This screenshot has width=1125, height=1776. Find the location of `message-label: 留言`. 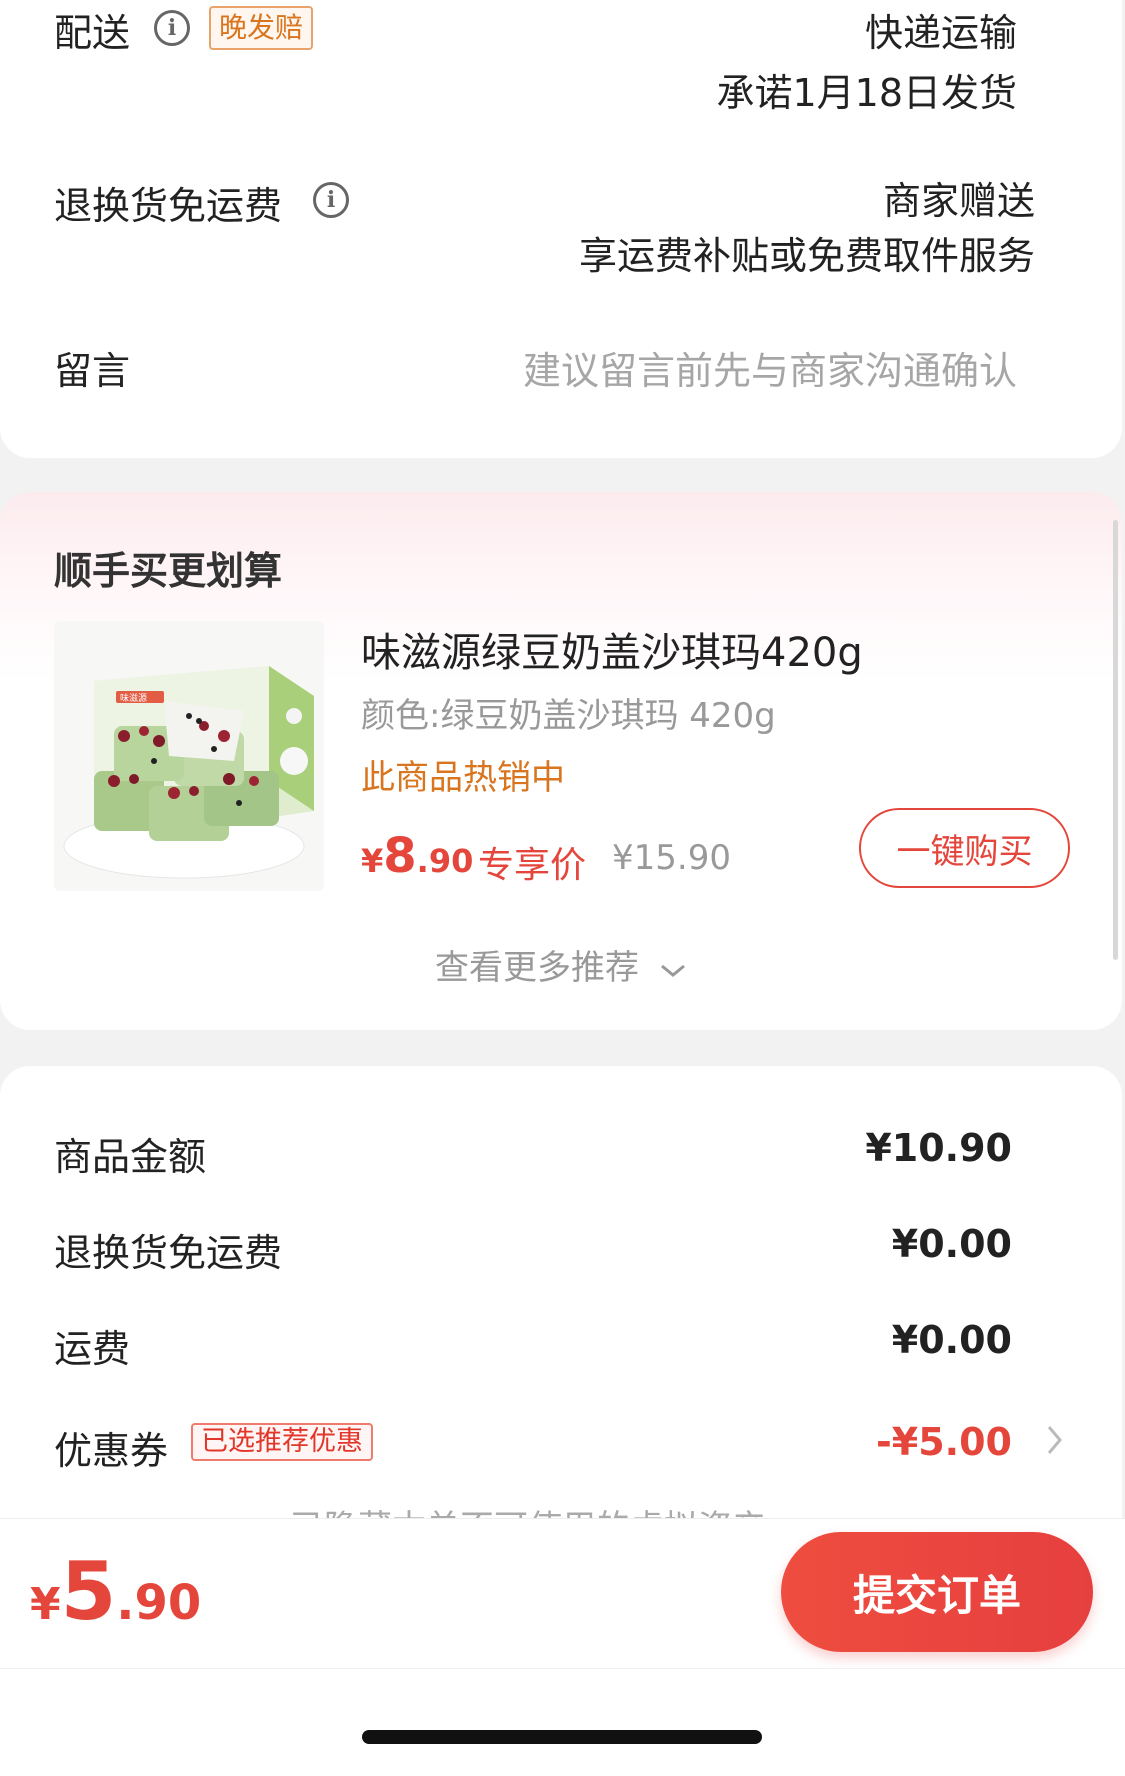

message-label: 留言 is located at coordinates (92, 371).